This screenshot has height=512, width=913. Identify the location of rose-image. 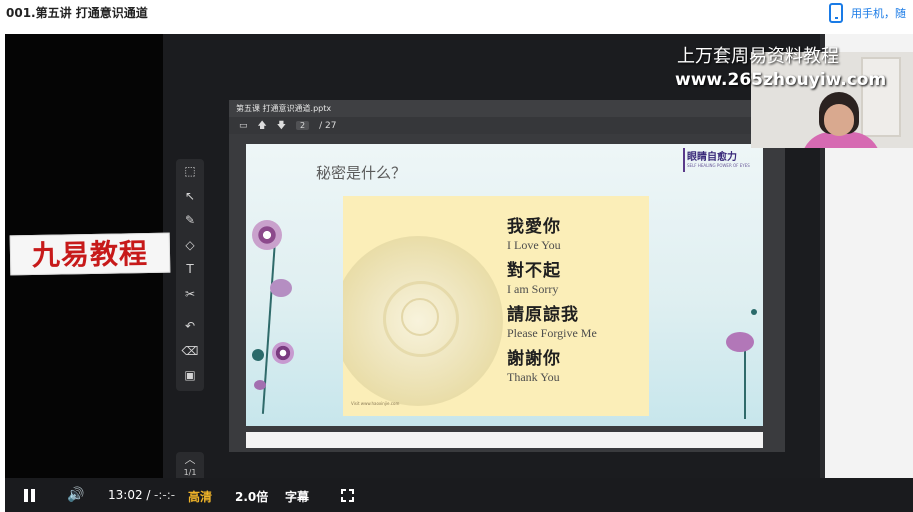
(423, 321).